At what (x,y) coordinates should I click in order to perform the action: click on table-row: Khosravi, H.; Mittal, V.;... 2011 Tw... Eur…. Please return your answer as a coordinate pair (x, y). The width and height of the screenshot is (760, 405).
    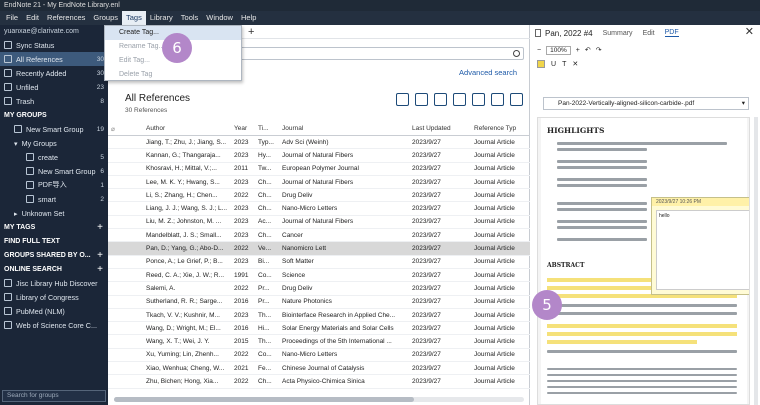
    Looking at the image, I should click on (319, 169).